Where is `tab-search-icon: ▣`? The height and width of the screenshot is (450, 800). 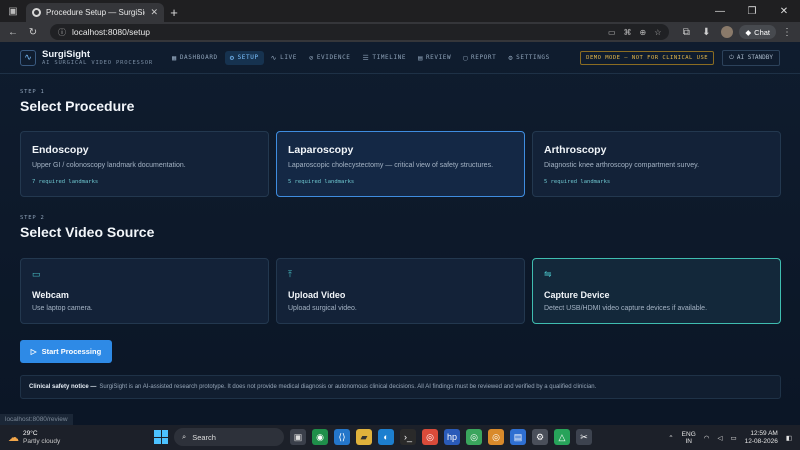
tab-search-icon: ▣ is located at coordinates (13, 11).